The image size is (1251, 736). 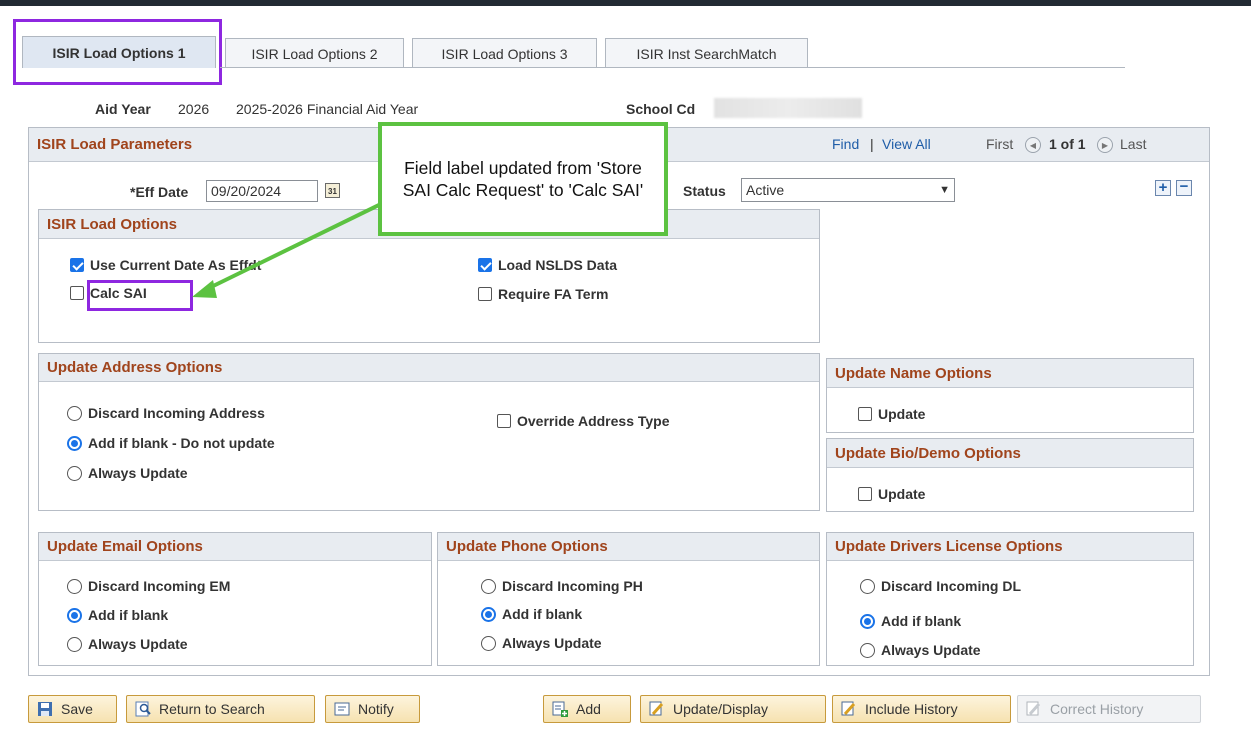 I want to click on email-options-title: Update Email Options, so click(x=125, y=546).